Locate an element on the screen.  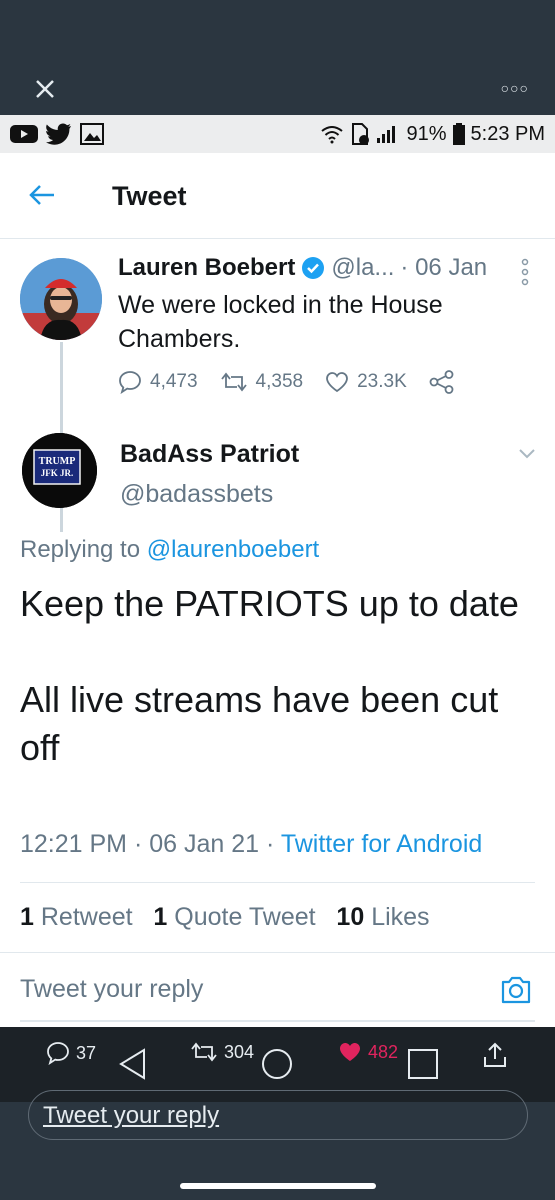
wifi-icon is located at coordinates (332, 135).